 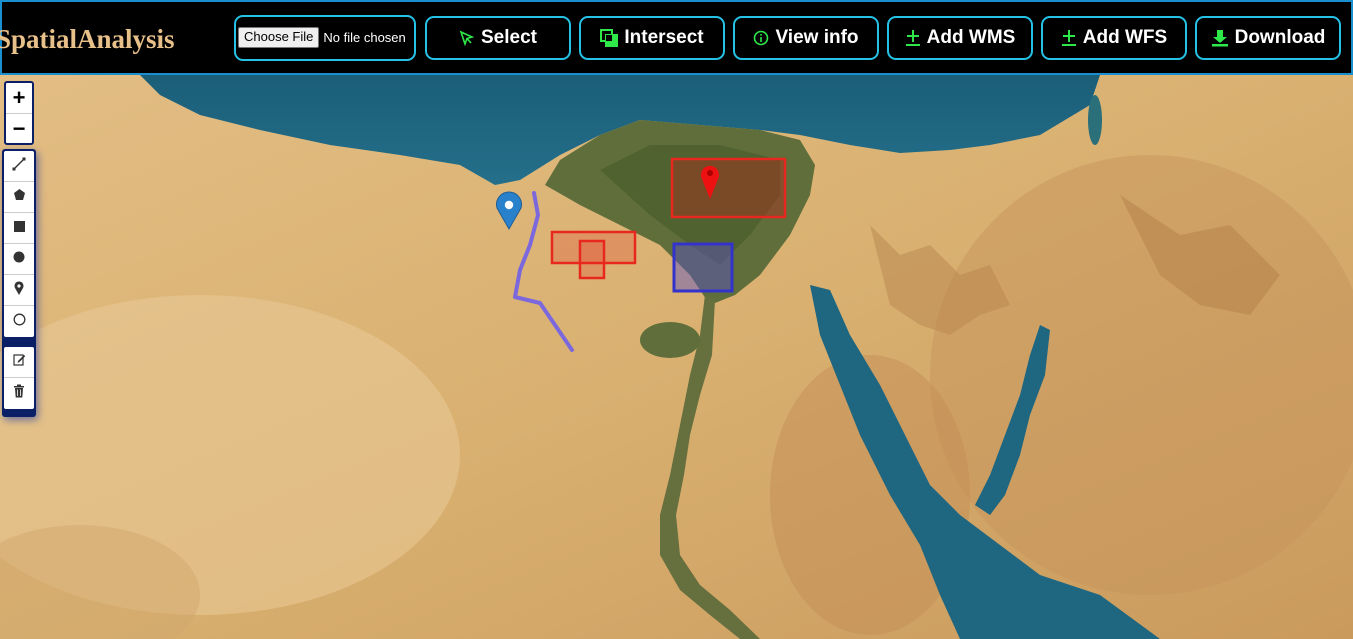 I want to click on draw-marker-button, so click(x=19, y=290).